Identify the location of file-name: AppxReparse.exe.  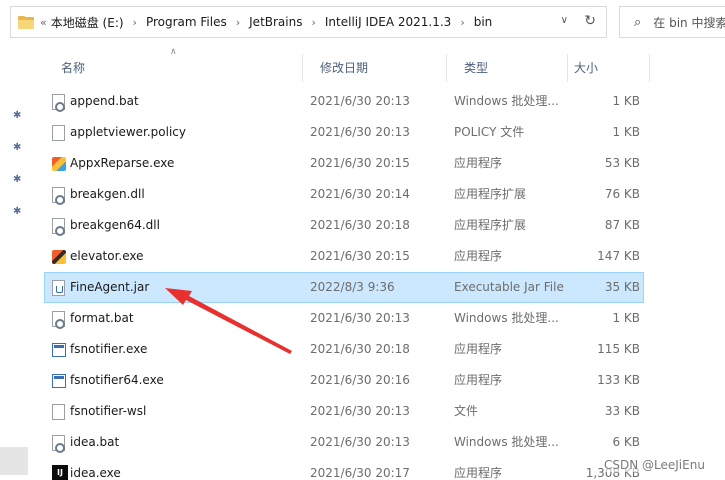
(122, 163).